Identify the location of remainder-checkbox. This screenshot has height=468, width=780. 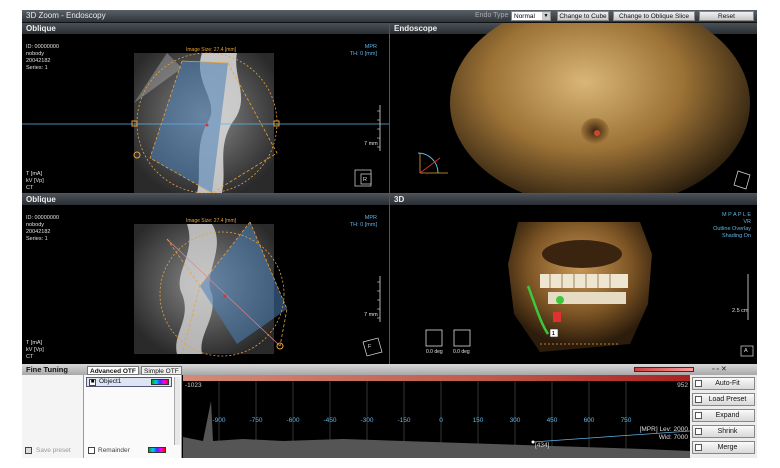
(91, 450).